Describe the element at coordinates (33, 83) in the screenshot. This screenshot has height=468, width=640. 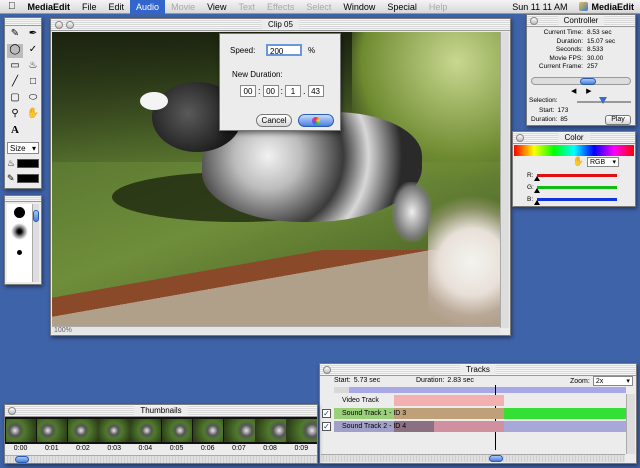
I see `rectangle-tool-icon: □` at that location.